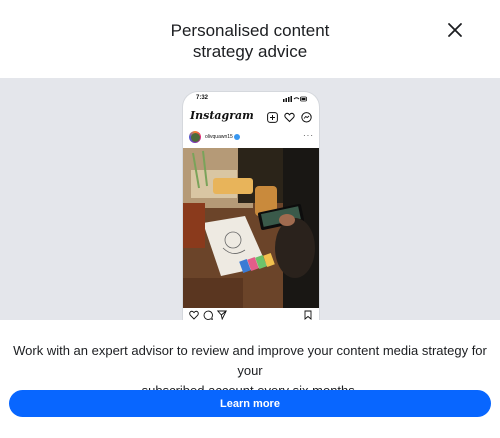 This screenshot has width=500, height=438. What do you see at coordinates (219, 137) in the screenshot?
I see `post-username: olivquawn15` at bounding box center [219, 137].